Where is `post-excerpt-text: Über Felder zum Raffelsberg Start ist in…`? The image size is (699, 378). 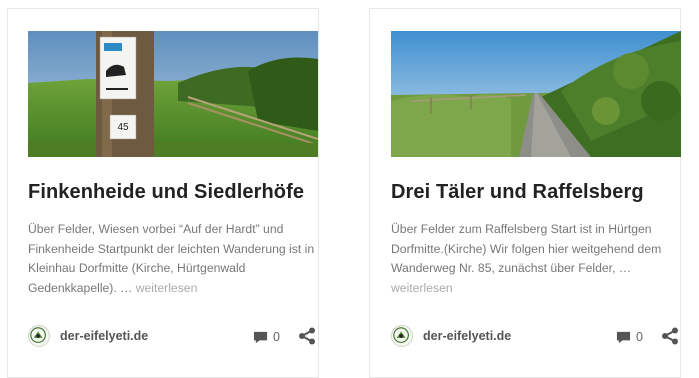
post-excerpt-text: Über Felder zum Raffelsberg Start ist in… is located at coordinates (526, 248).